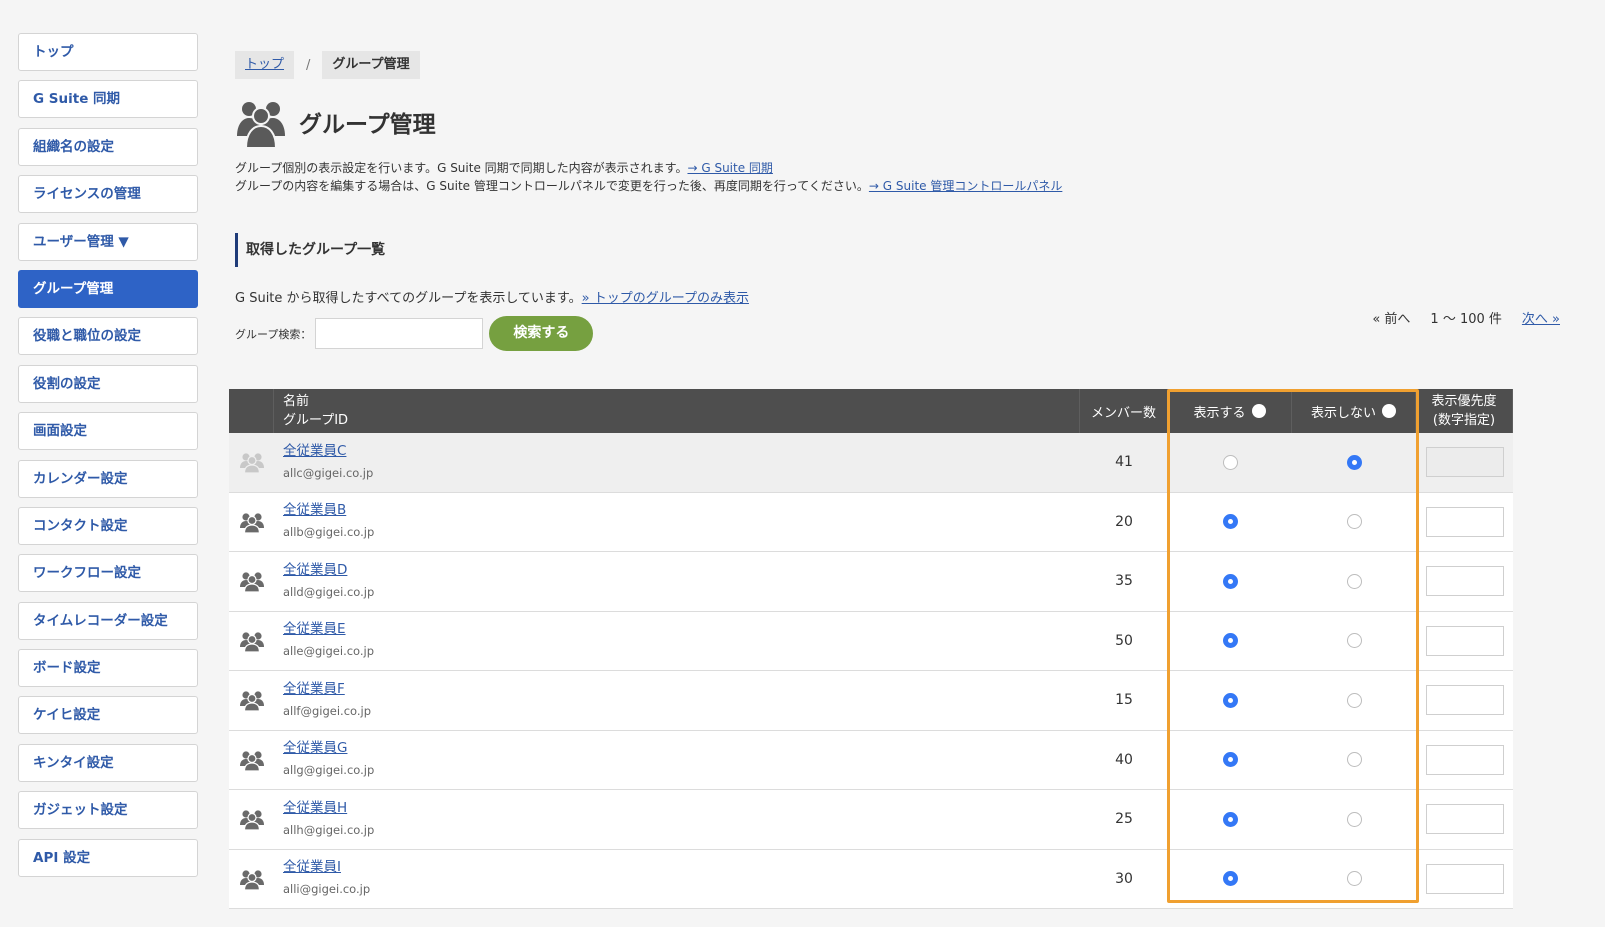  Describe the element at coordinates (108, 668) in the screenshot. I see `sidebar-item-board: ボード設定` at that location.